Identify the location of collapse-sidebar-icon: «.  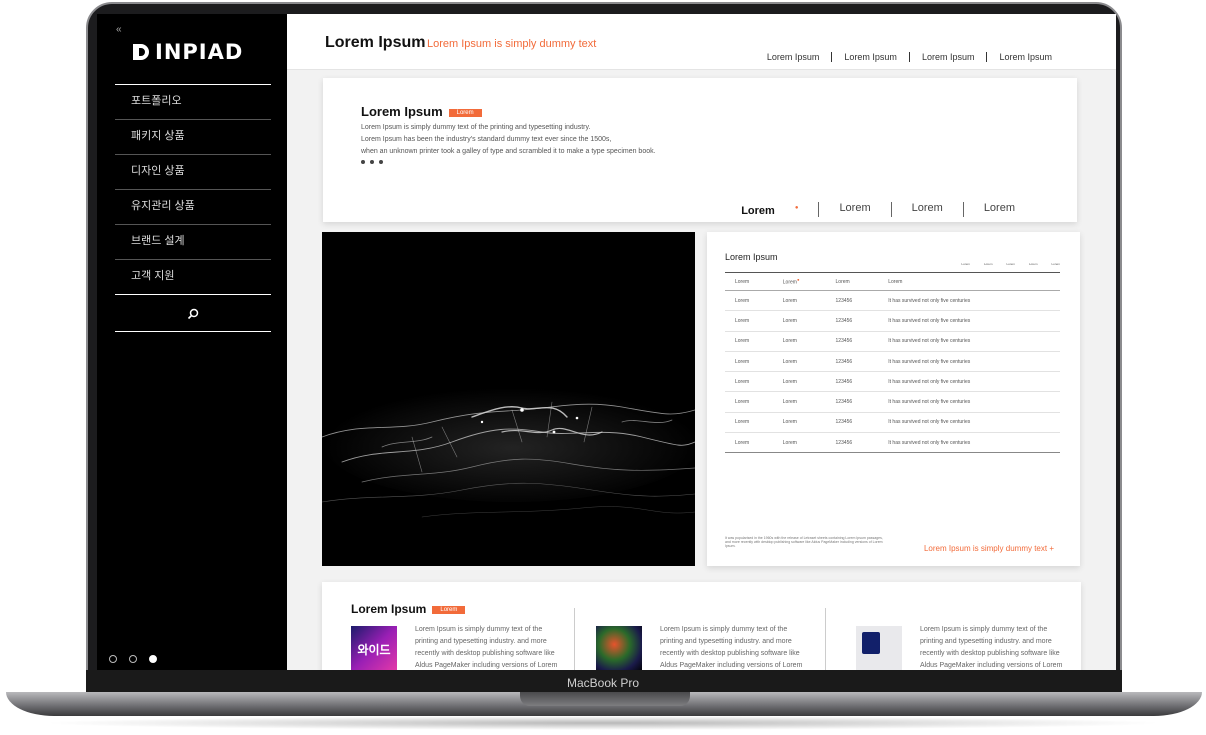
(119, 29).